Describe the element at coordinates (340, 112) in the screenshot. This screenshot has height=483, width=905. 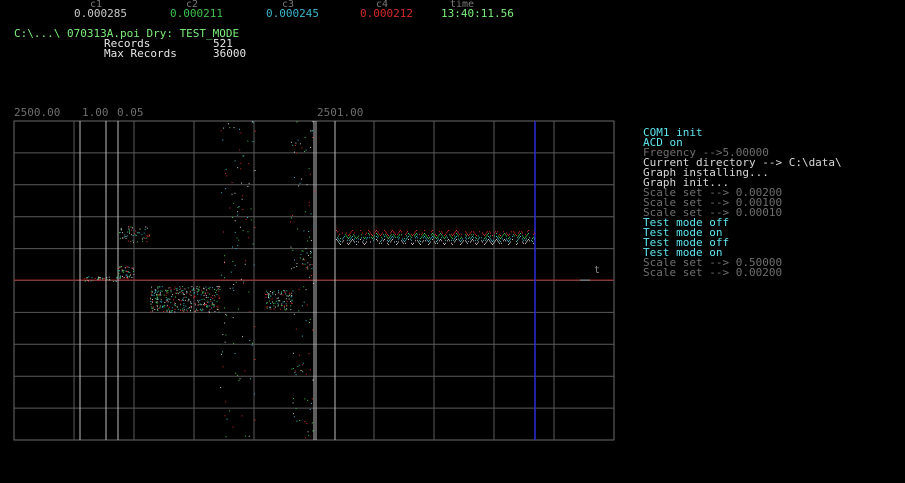
I see `graph-label-scale2: 2501.00` at that location.